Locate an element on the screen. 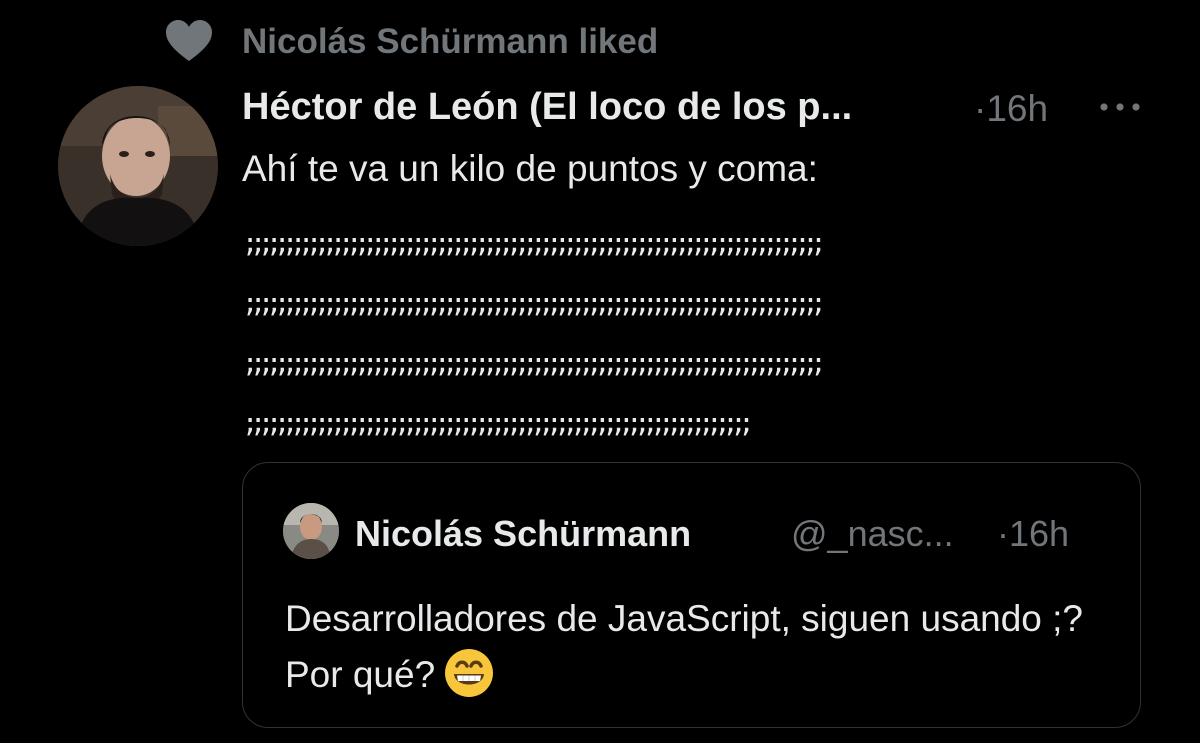 The width and height of the screenshot is (1200, 743). more-horizontal-icon is located at coordinates (1120, 107).